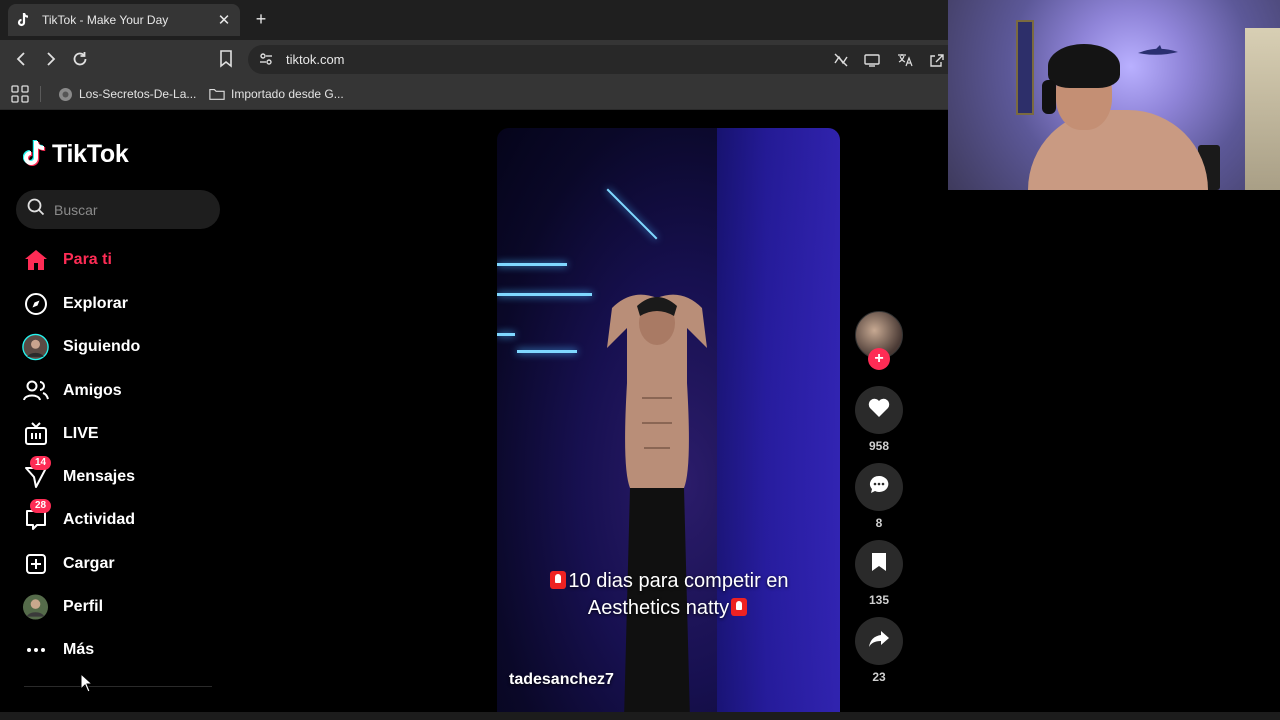 This screenshot has width=1280, height=720. What do you see at coordinates (60, 434) in the screenshot?
I see `nav-item-live: LIVE` at bounding box center [60, 434].